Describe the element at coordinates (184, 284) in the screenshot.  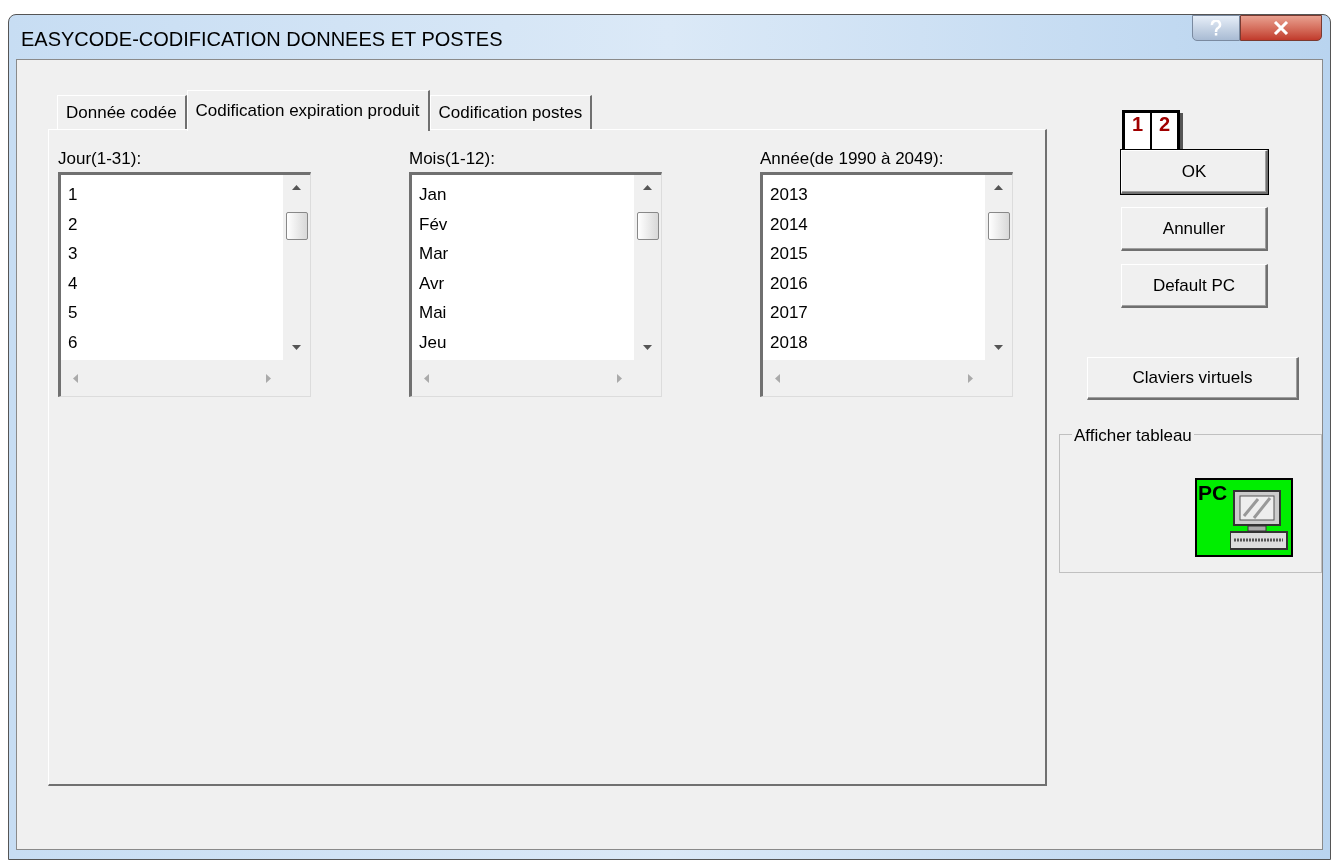
I see `list-box: 1 2 3 4 5 6` at that location.